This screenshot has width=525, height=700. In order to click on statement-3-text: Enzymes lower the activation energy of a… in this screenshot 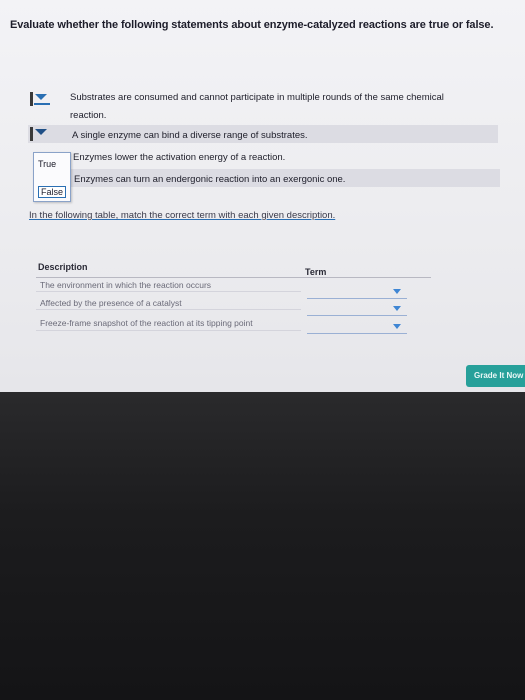, I will do `click(179, 157)`.